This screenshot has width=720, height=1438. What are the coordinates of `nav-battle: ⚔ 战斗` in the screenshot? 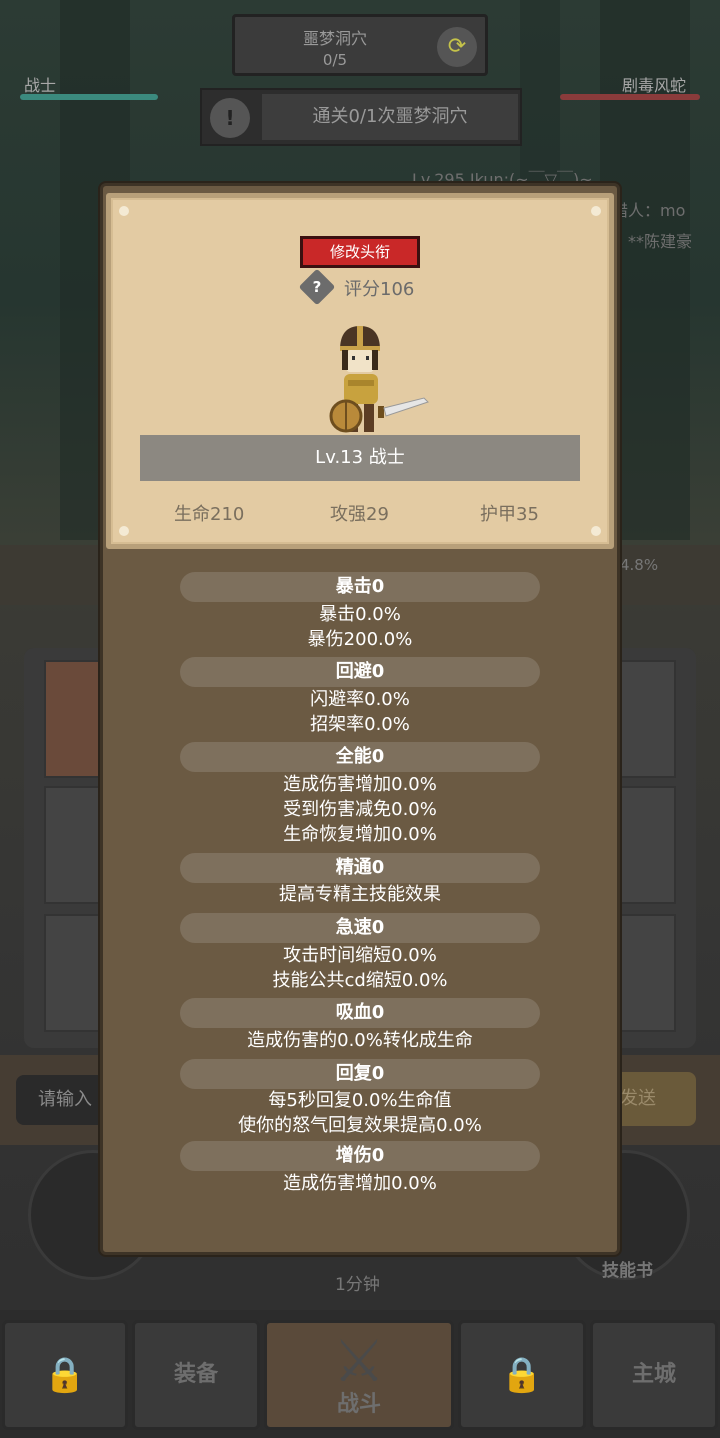 It's located at (359, 1375).